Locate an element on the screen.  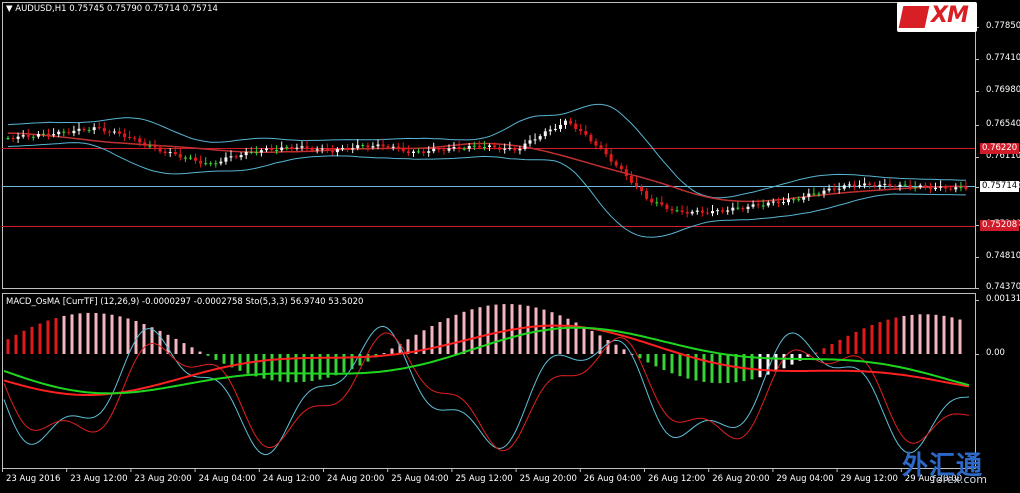
price-tag-lower: 0.75208 is located at coordinates (1000, 225).